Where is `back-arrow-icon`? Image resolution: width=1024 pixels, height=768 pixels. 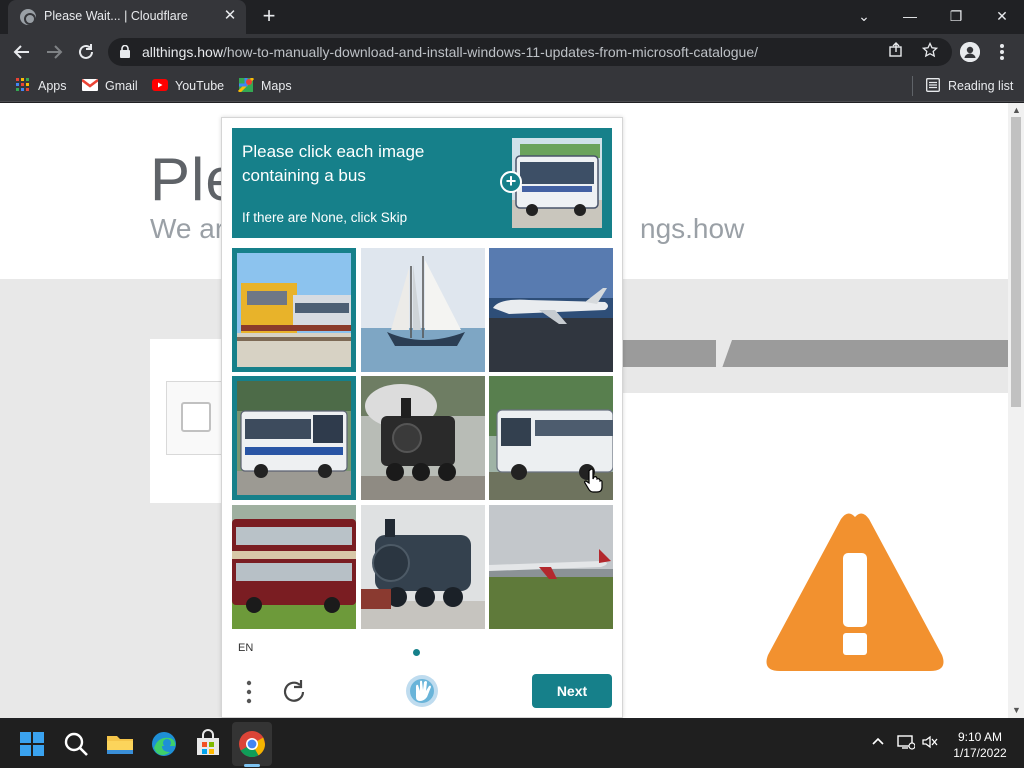 back-arrow-icon is located at coordinates (21, 52).